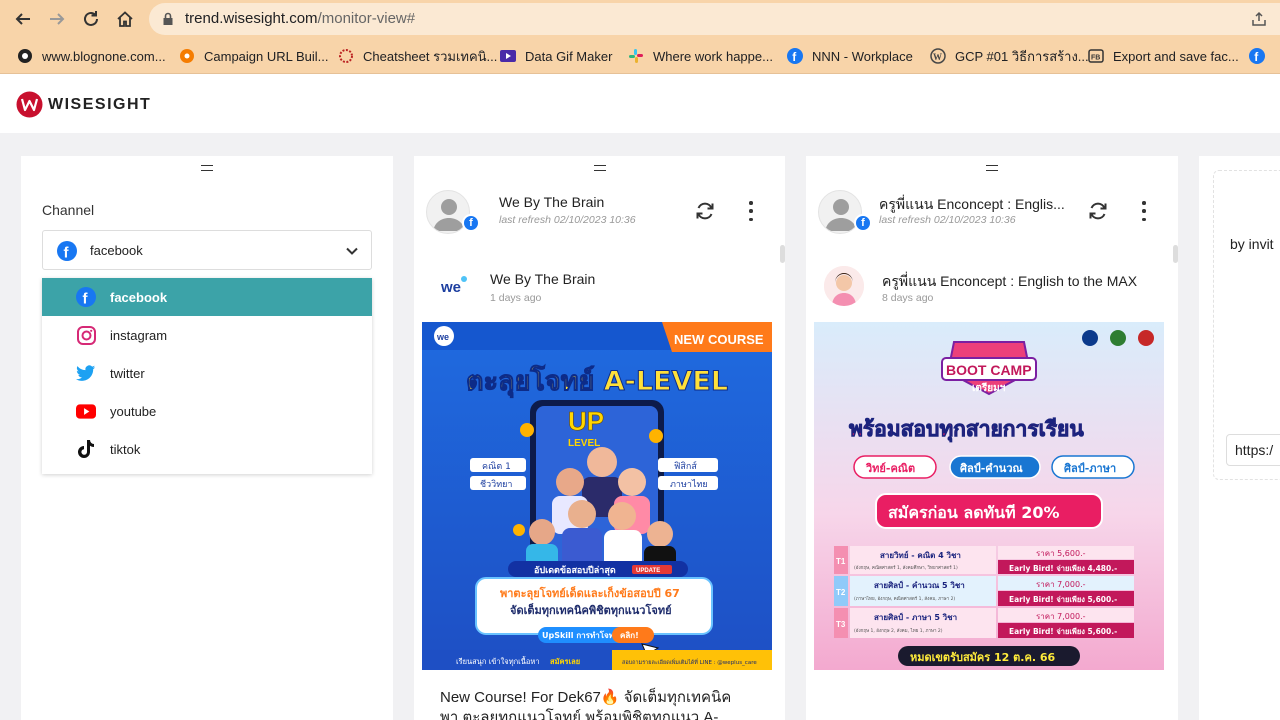 The image size is (1280, 720). I want to click on we-logo-icon: we, so click(453, 286).